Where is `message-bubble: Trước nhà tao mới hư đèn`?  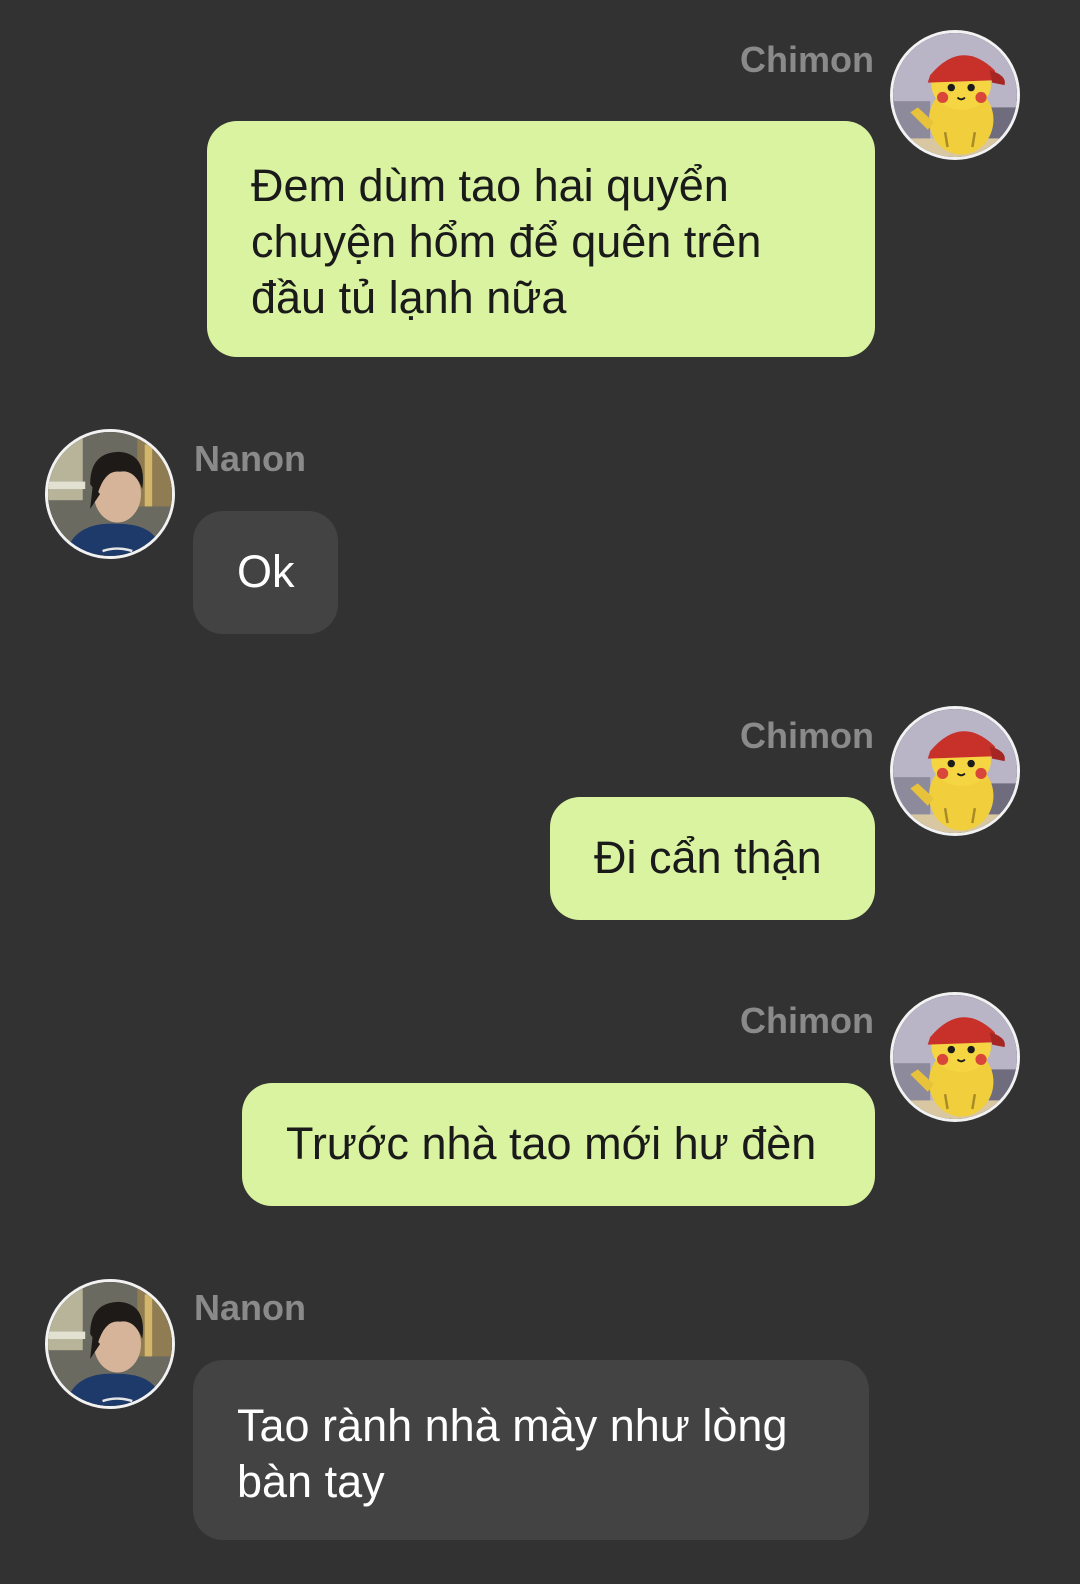
message-bubble: Trước nhà tao mới hư đèn is located at coordinates (558, 1144).